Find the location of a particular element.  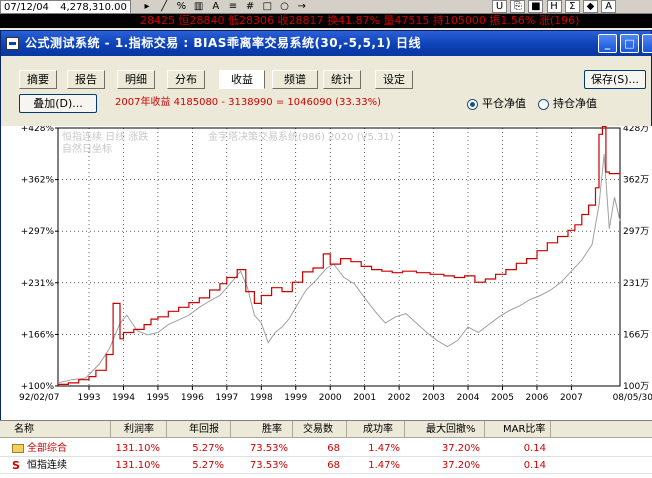

grid-icon: # is located at coordinates (250, 6).